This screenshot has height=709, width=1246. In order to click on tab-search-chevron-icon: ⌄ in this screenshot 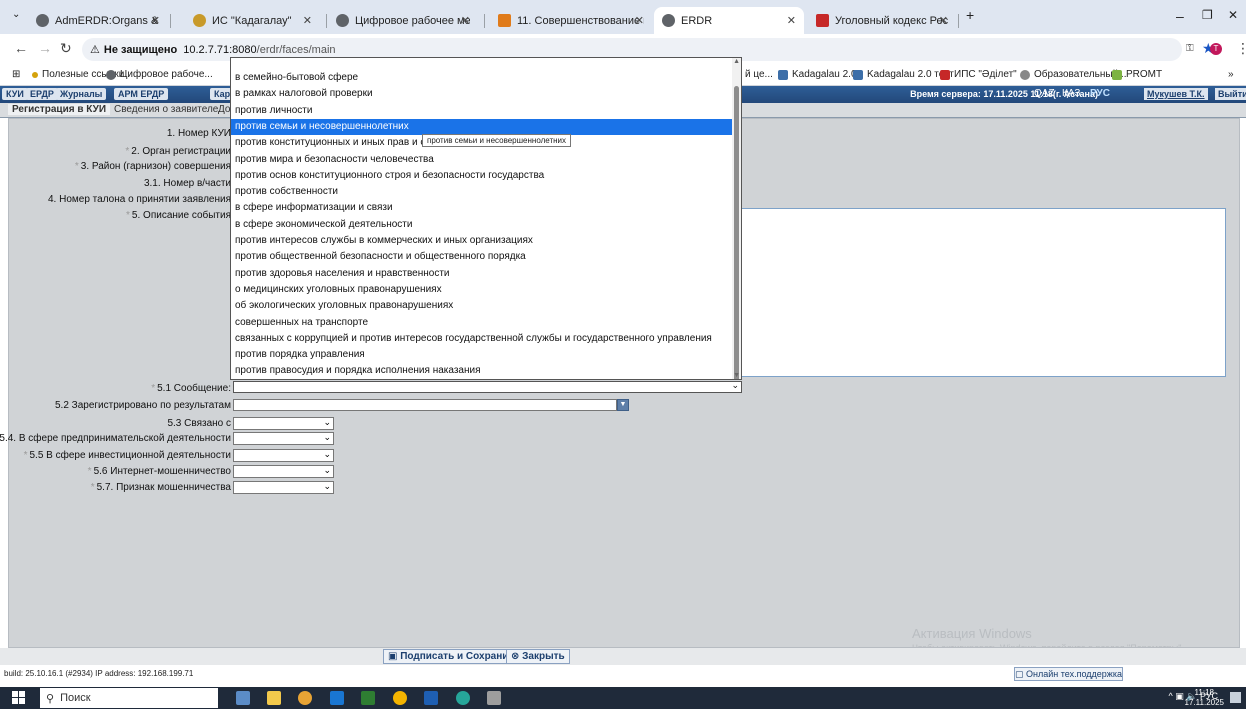, I will do `click(16, 14)`.